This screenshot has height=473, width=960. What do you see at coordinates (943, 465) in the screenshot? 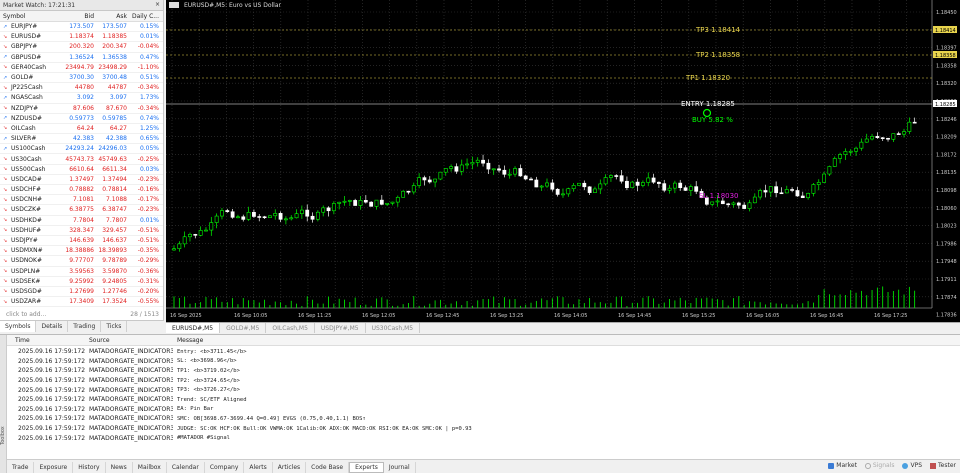
I see `tester-link: Tester` at bounding box center [943, 465].